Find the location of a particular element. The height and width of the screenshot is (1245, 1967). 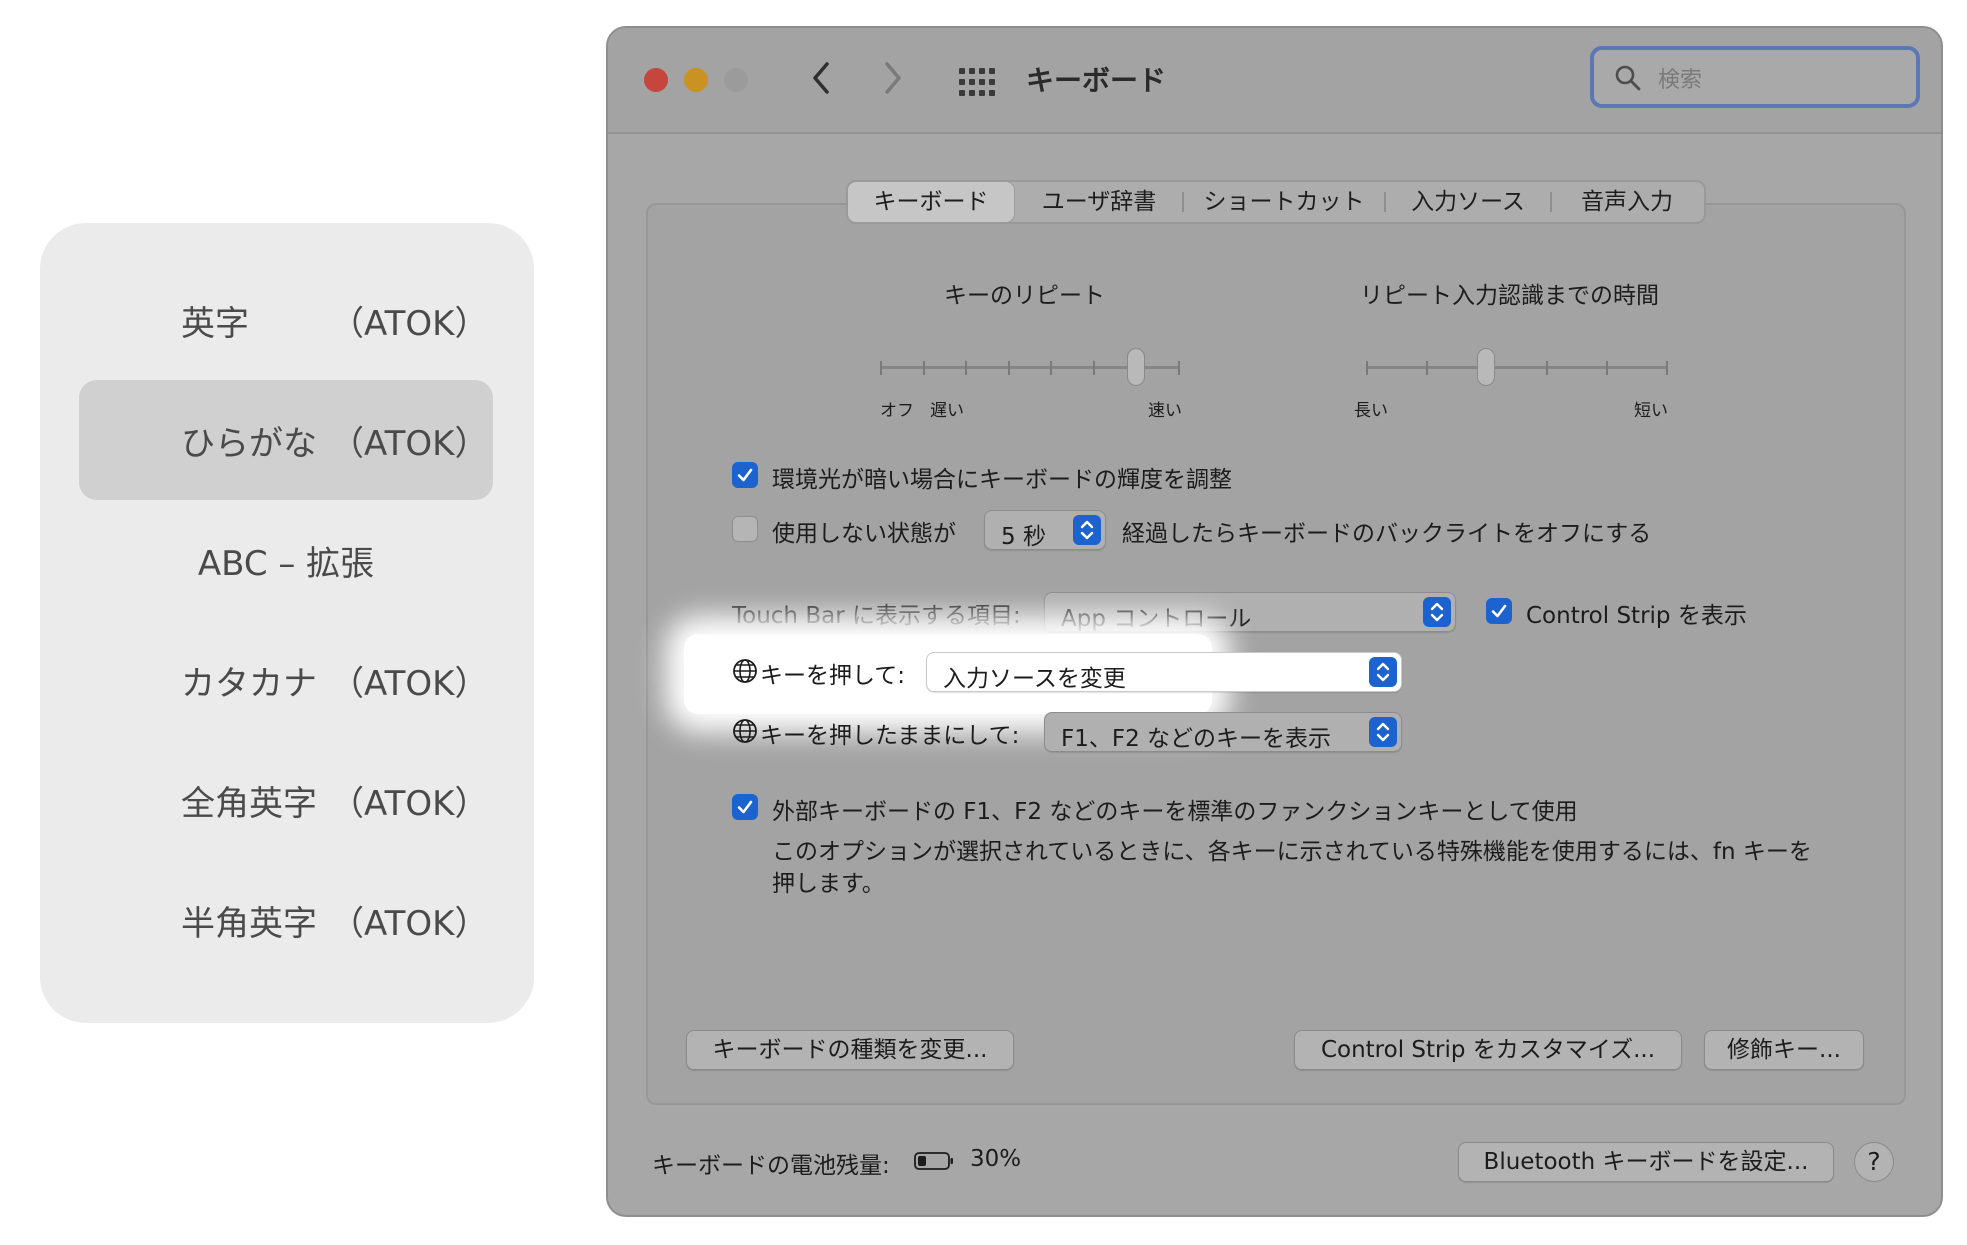

help-button: ? is located at coordinates (1874, 1162).